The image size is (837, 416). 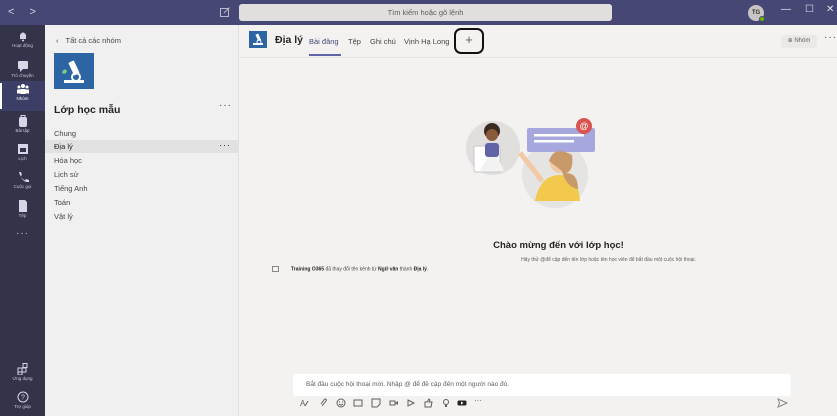 I want to click on avatar-initials: TG, so click(x=756, y=13).